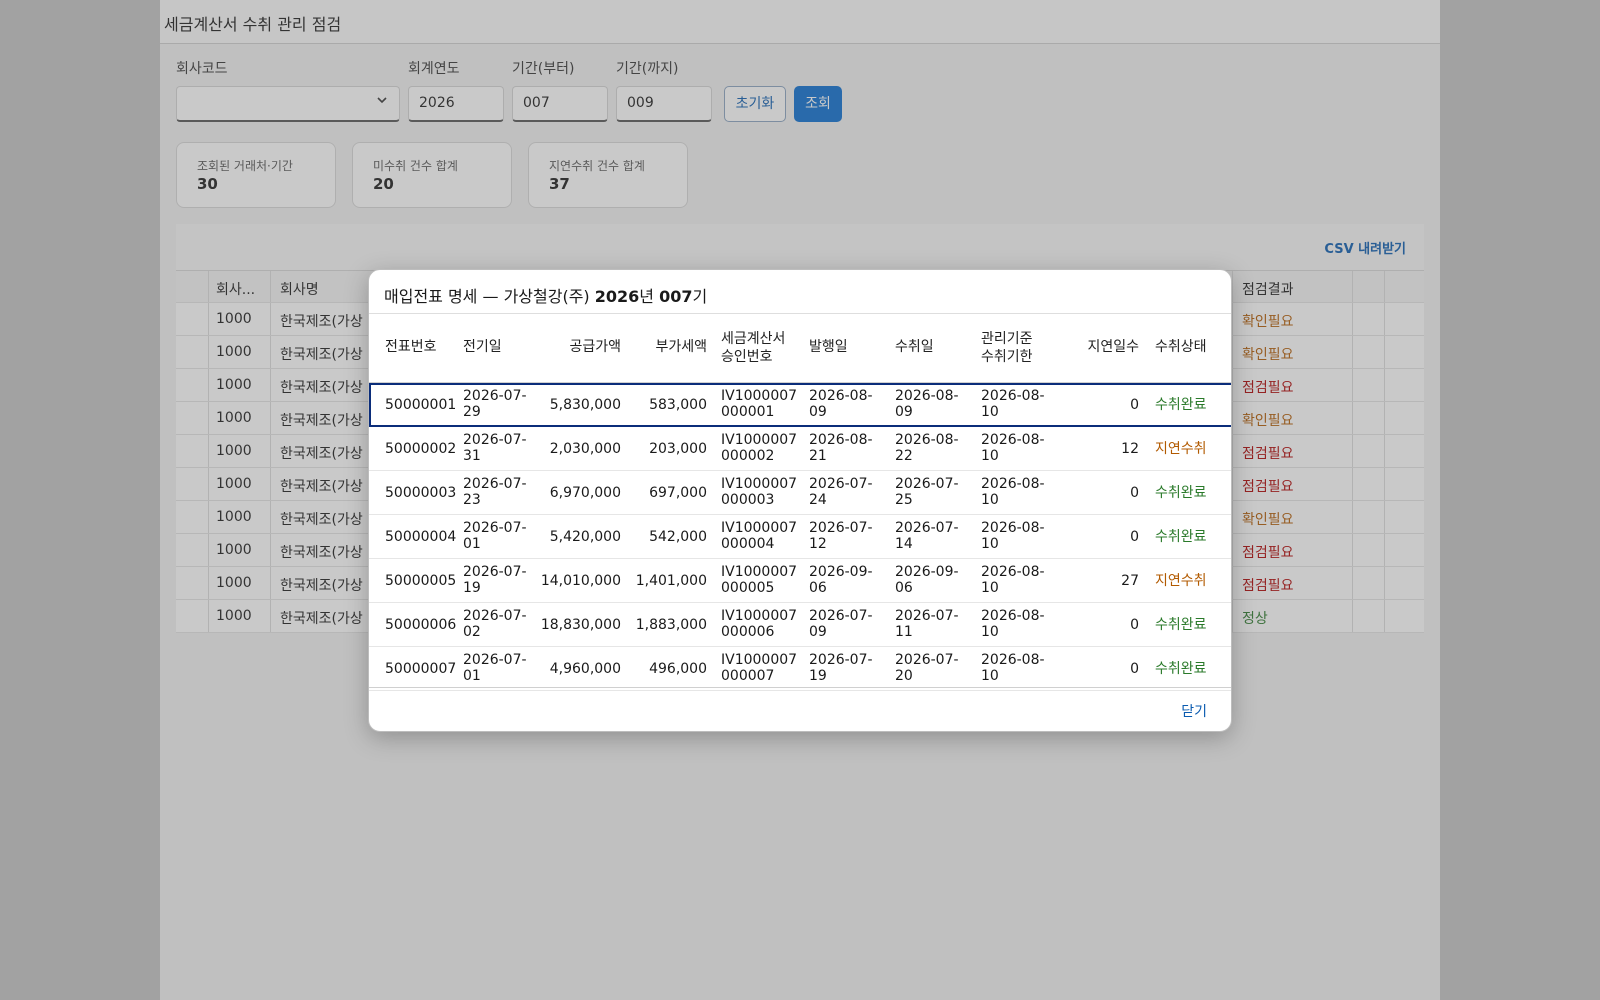 The width and height of the screenshot is (1600, 1000). I want to click on header-posting-date: 전기일, so click(482, 347).